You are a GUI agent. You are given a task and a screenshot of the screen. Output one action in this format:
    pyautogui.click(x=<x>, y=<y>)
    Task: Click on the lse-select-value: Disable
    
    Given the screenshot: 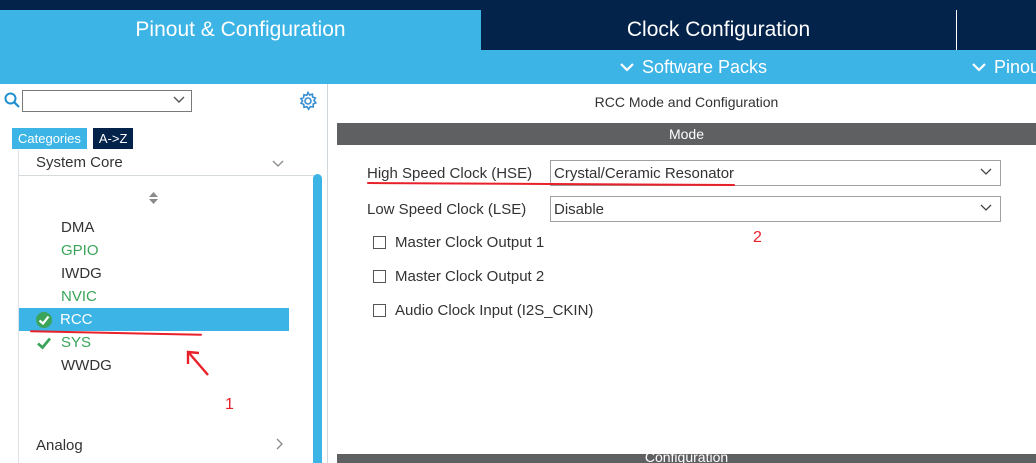 What is the action you would take?
    pyautogui.click(x=579, y=209)
    